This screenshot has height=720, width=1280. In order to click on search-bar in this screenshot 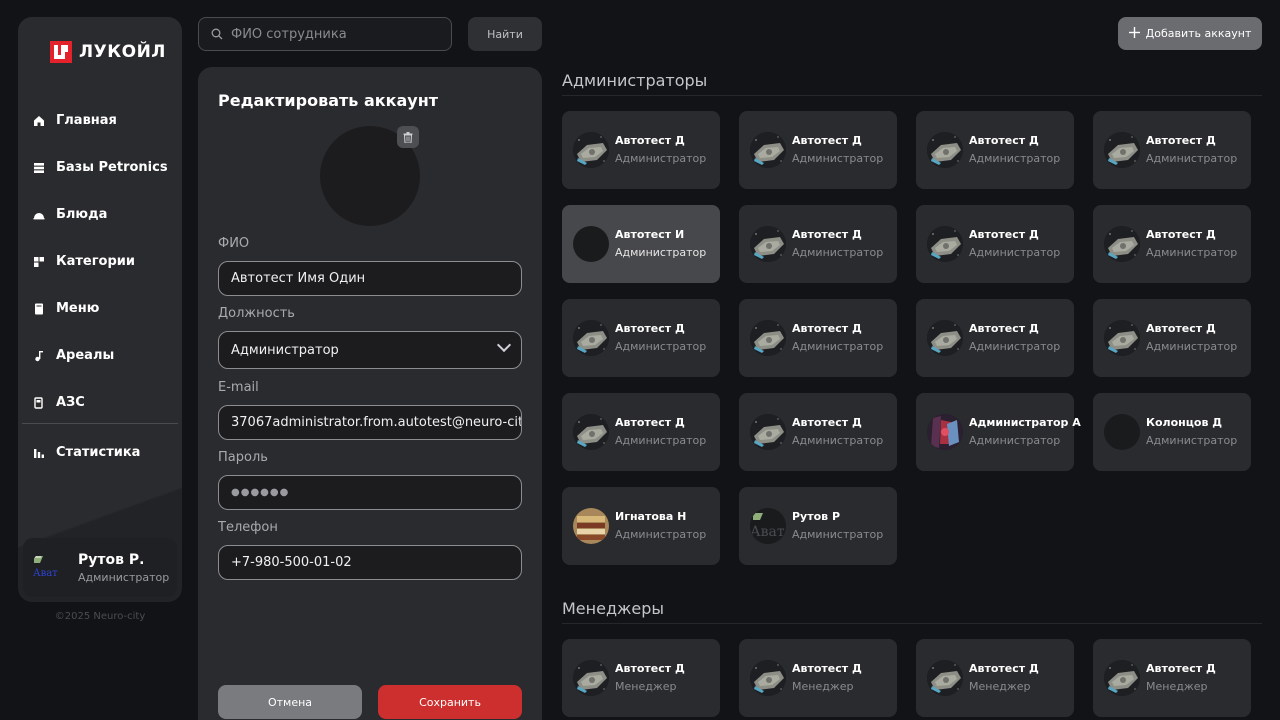, I will do `click(325, 34)`.